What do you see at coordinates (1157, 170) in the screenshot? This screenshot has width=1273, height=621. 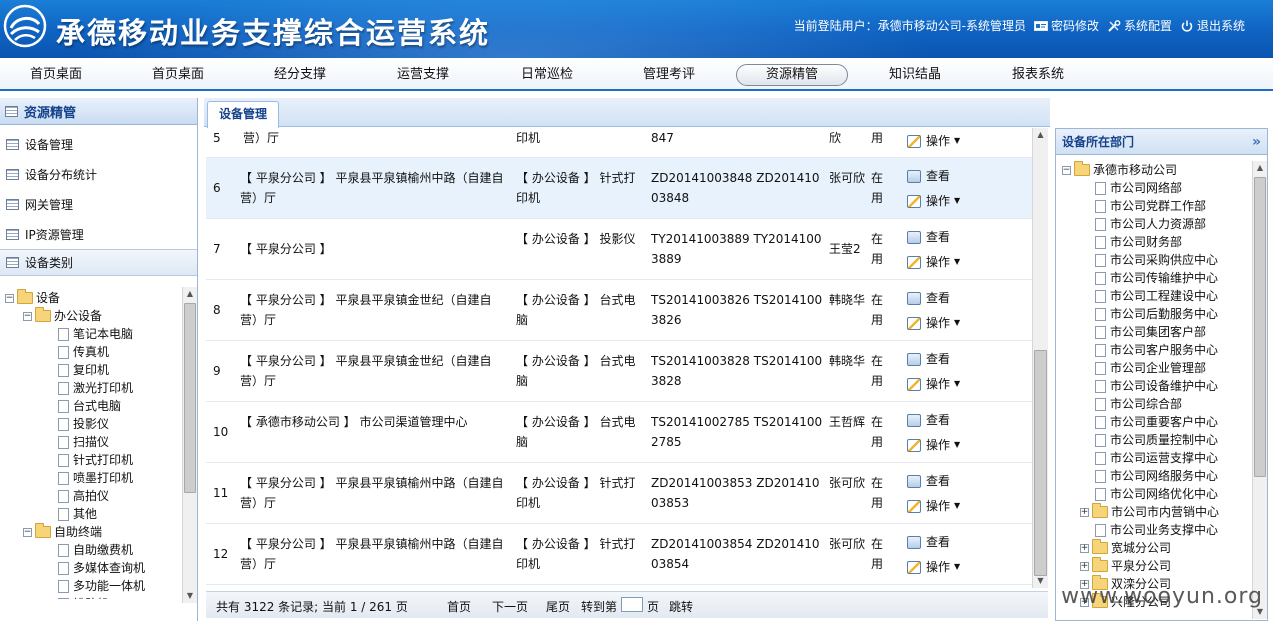 I see `dept-node-root: − 承德市移动公司` at bounding box center [1157, 170].